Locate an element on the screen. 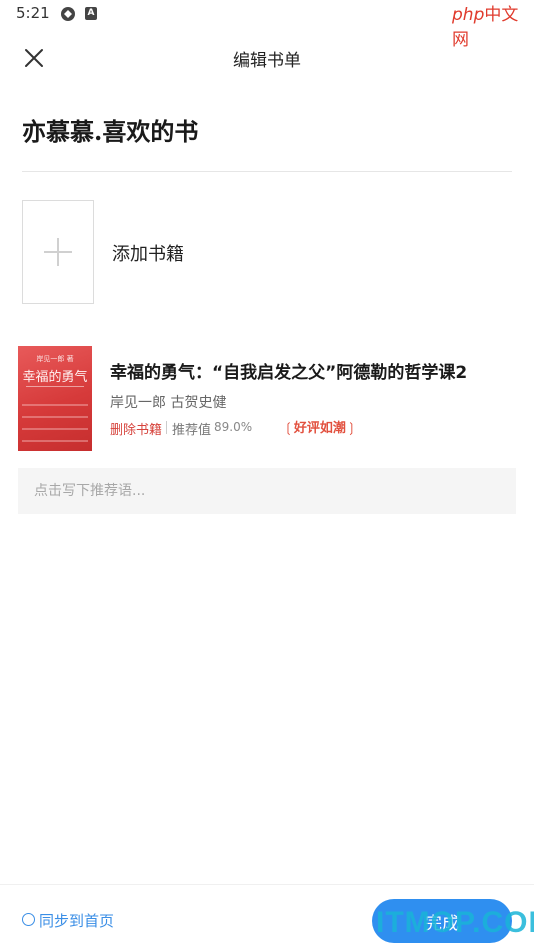 This screenshot has height=950, width=534. plus-icon is located at coordinates (58, 252).